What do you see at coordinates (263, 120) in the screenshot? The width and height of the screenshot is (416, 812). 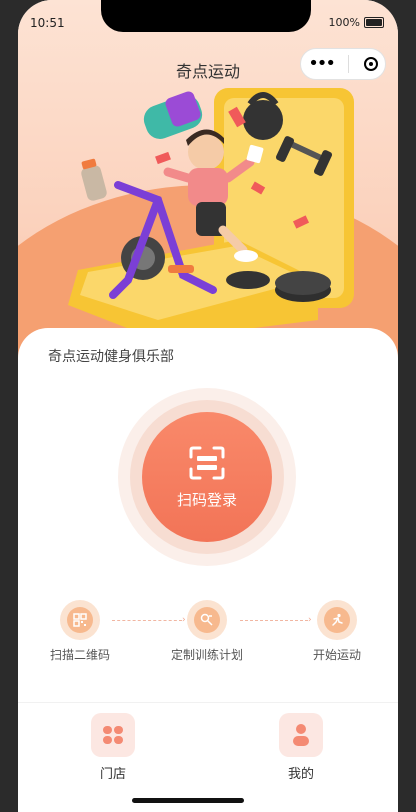 I see `kettlebell` at bounding box center [263, 120].